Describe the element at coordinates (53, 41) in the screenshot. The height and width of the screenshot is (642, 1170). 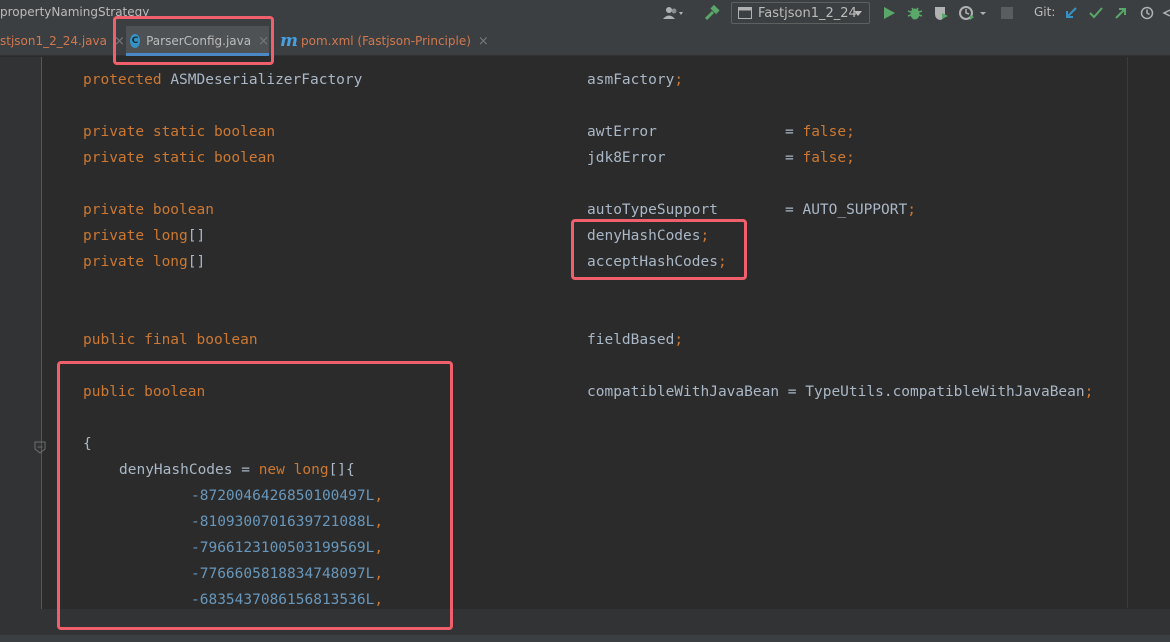
I see `tab-label: stjson1_2_24.java` at that location.